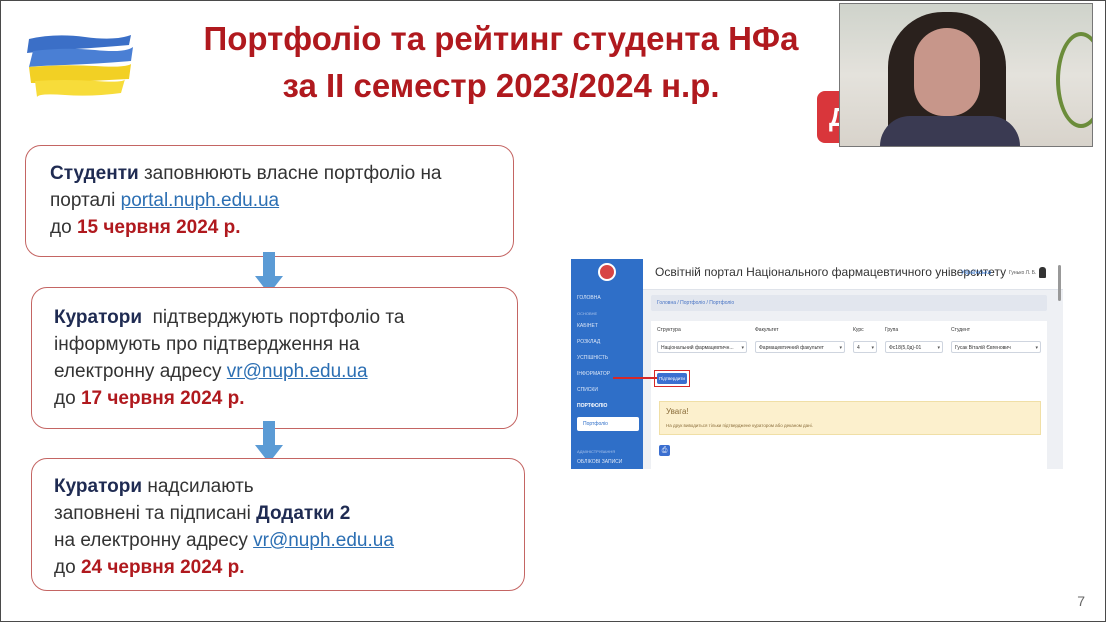 The width and height of the screenshot is (1106, 622). Describe the element at coordinates (154, 540) in the screenshot. I see `step-text: на електронну адресу` at that location.